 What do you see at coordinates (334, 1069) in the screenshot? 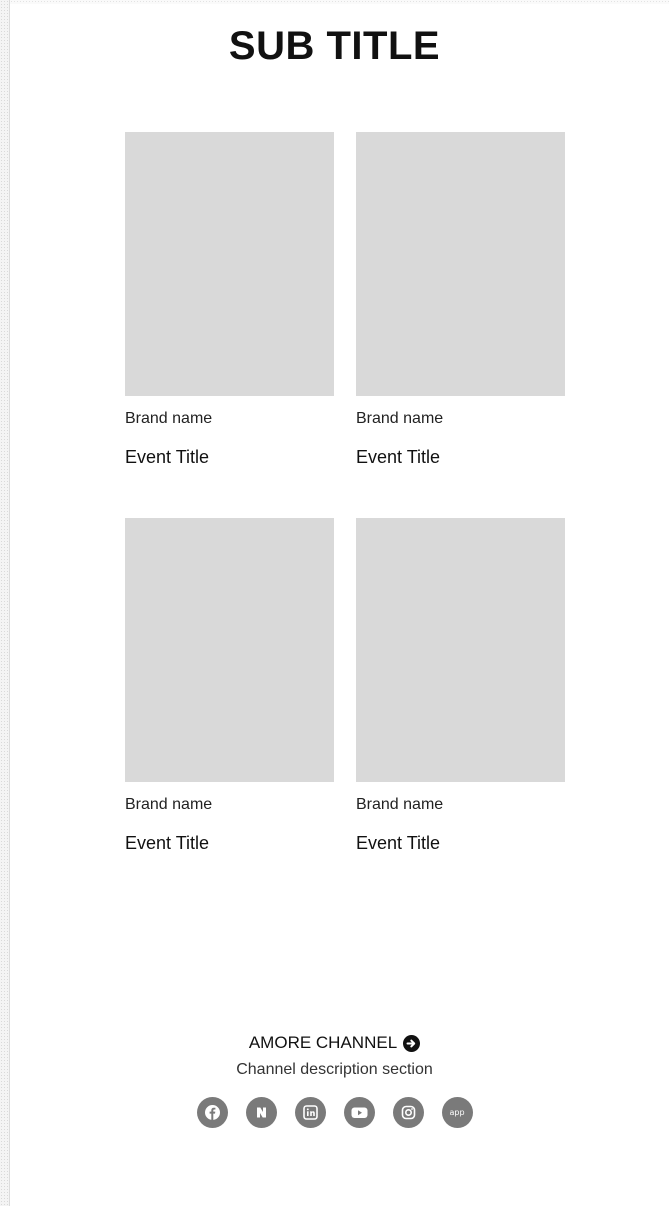
I see `channel-description: Channel description section` at bounding box center [334, 1069].